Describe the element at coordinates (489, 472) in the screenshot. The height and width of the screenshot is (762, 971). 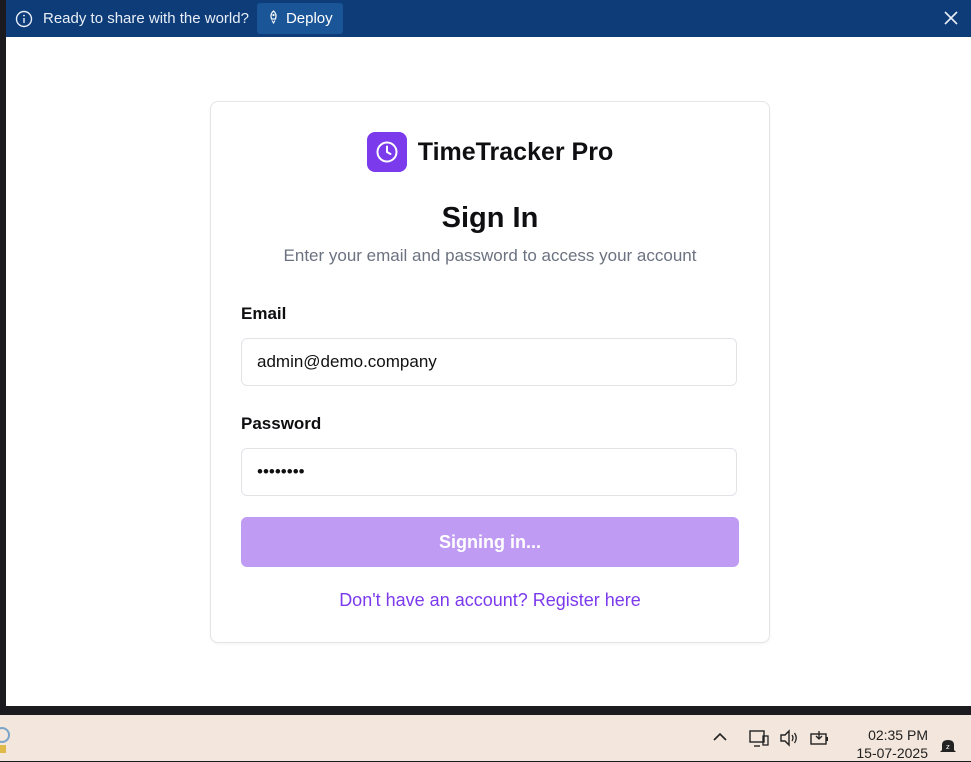
I see `password-field` at that location.